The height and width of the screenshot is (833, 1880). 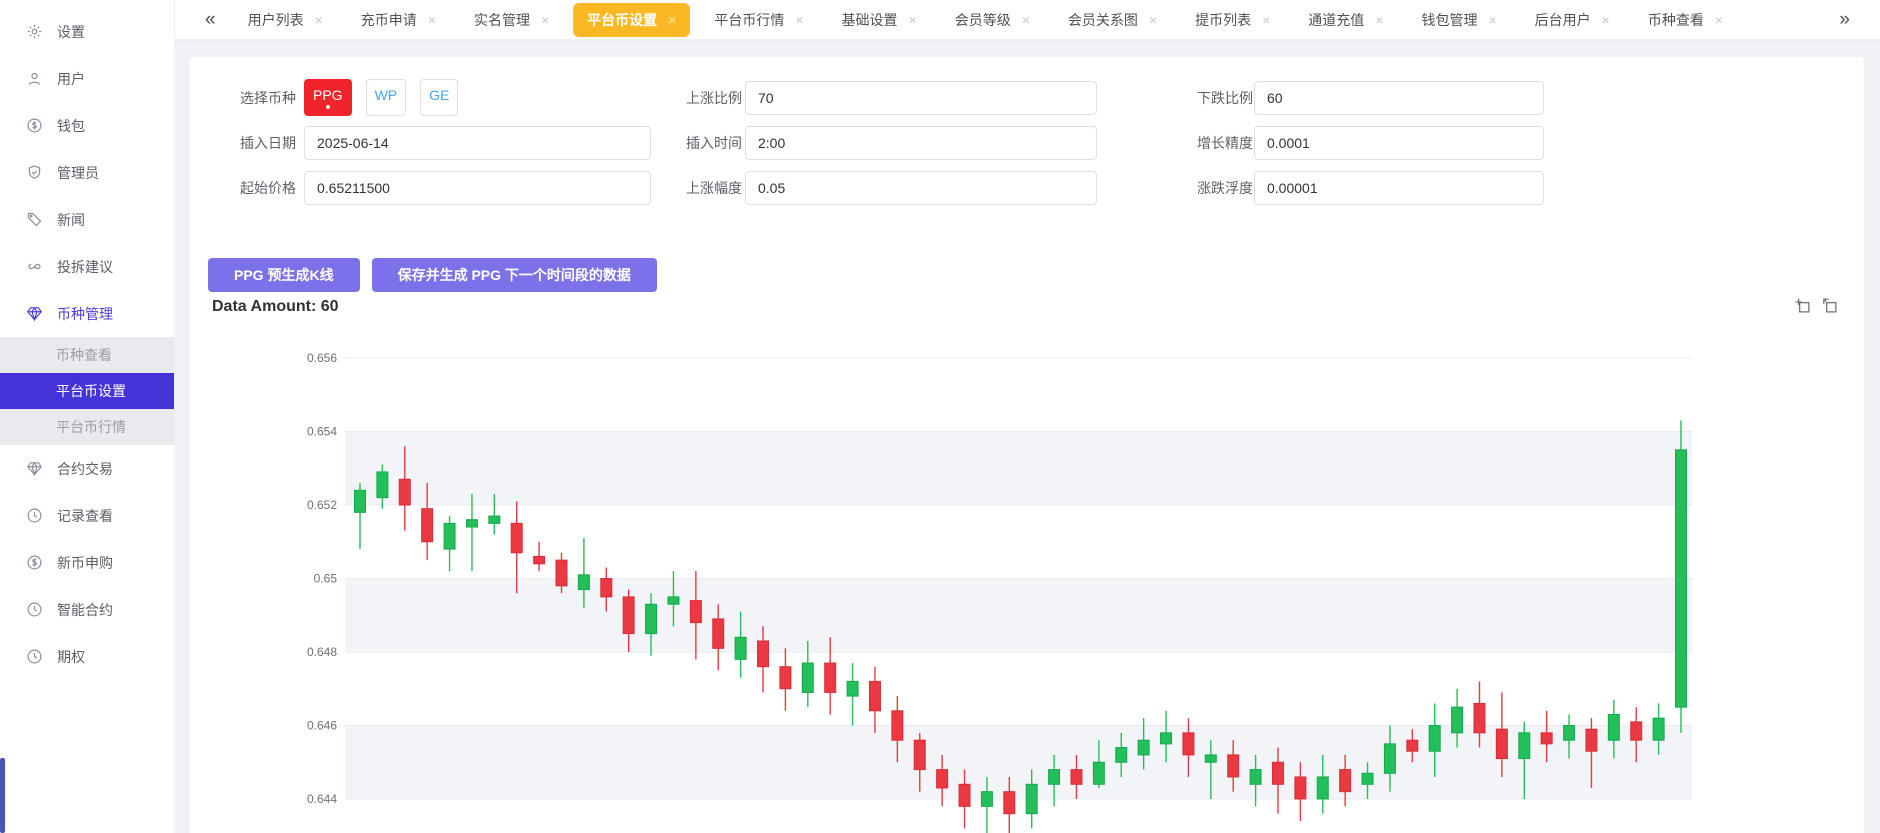 I want to click on coin-button-ge-label: GE, so click(x=439, y=94).